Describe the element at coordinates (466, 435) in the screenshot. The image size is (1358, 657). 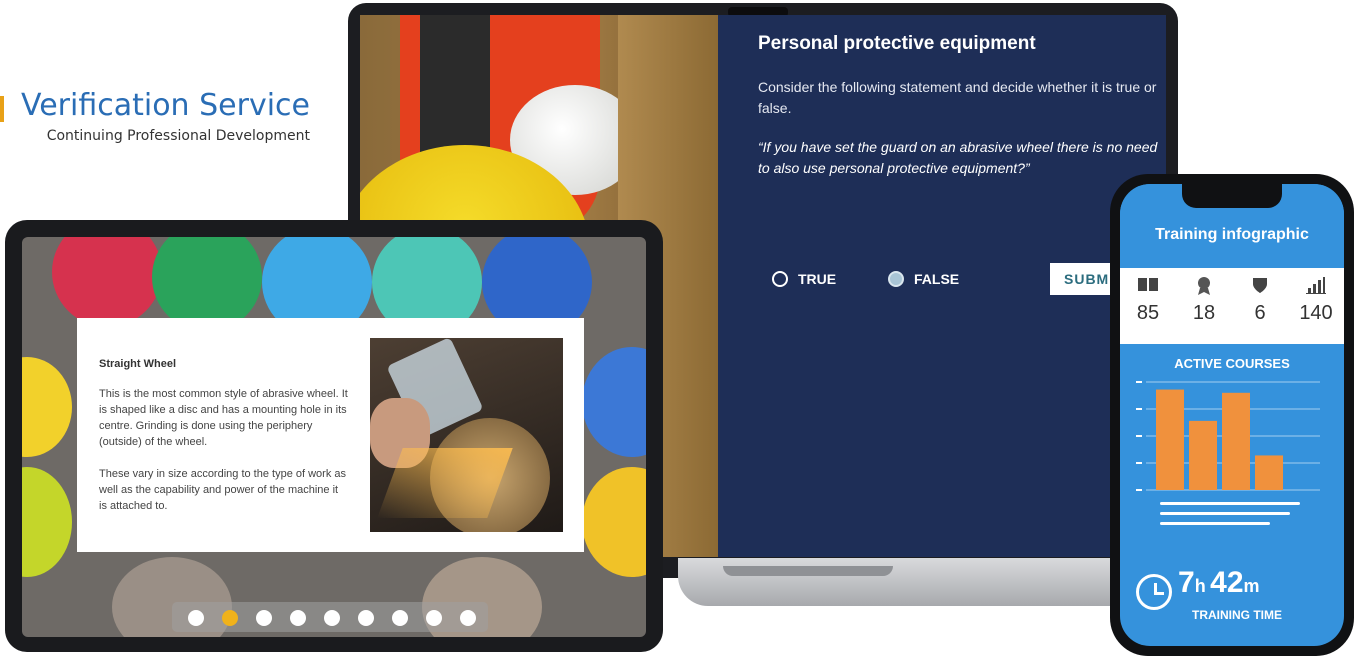
I see `grinder-photo` at that location.